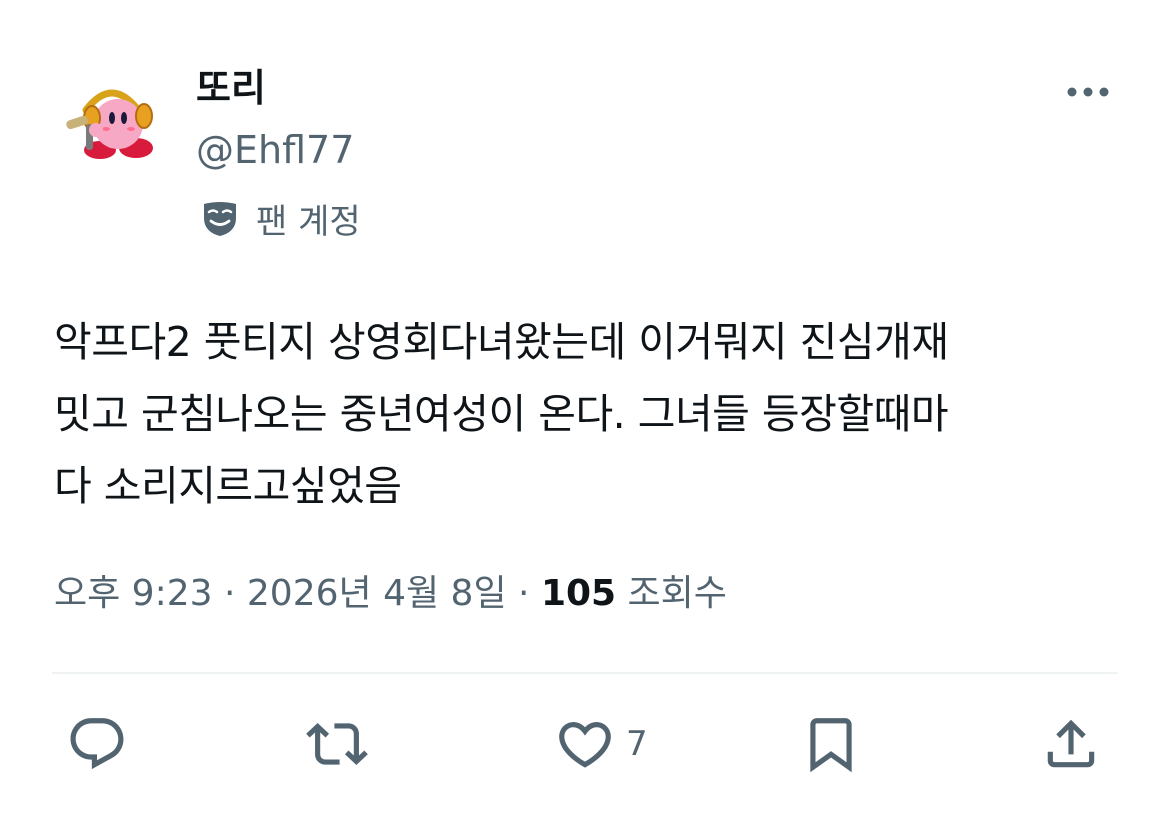  I want to click on user-handle: @Ehfl77, so click(275, 150).